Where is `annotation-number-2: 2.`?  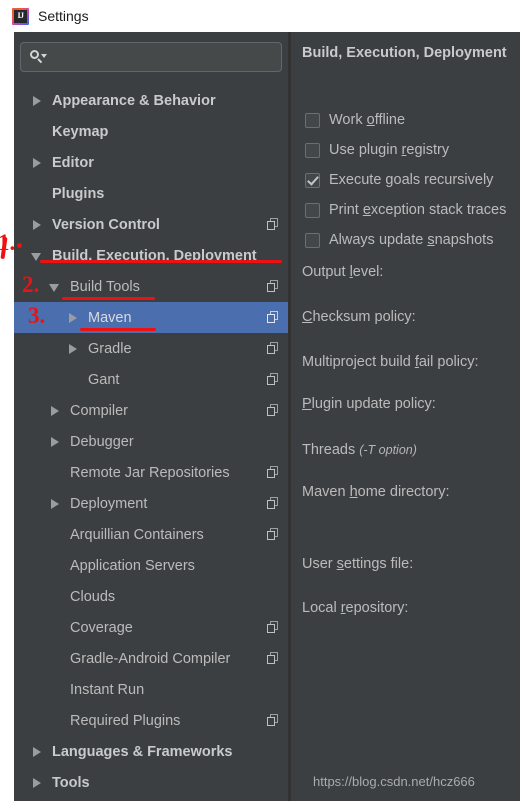 annotation-number-2: 2. is located at coordinates (31, 284).